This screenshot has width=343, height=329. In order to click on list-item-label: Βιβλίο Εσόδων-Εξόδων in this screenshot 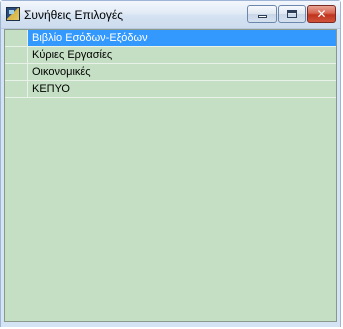, I will do `click(90, 38)`.